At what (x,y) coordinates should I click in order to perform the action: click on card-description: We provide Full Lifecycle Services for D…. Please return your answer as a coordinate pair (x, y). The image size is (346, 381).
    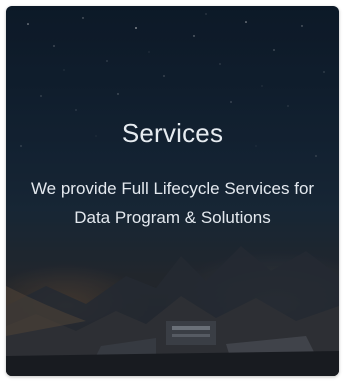
    Looking at the image, I should click on (172, 203).